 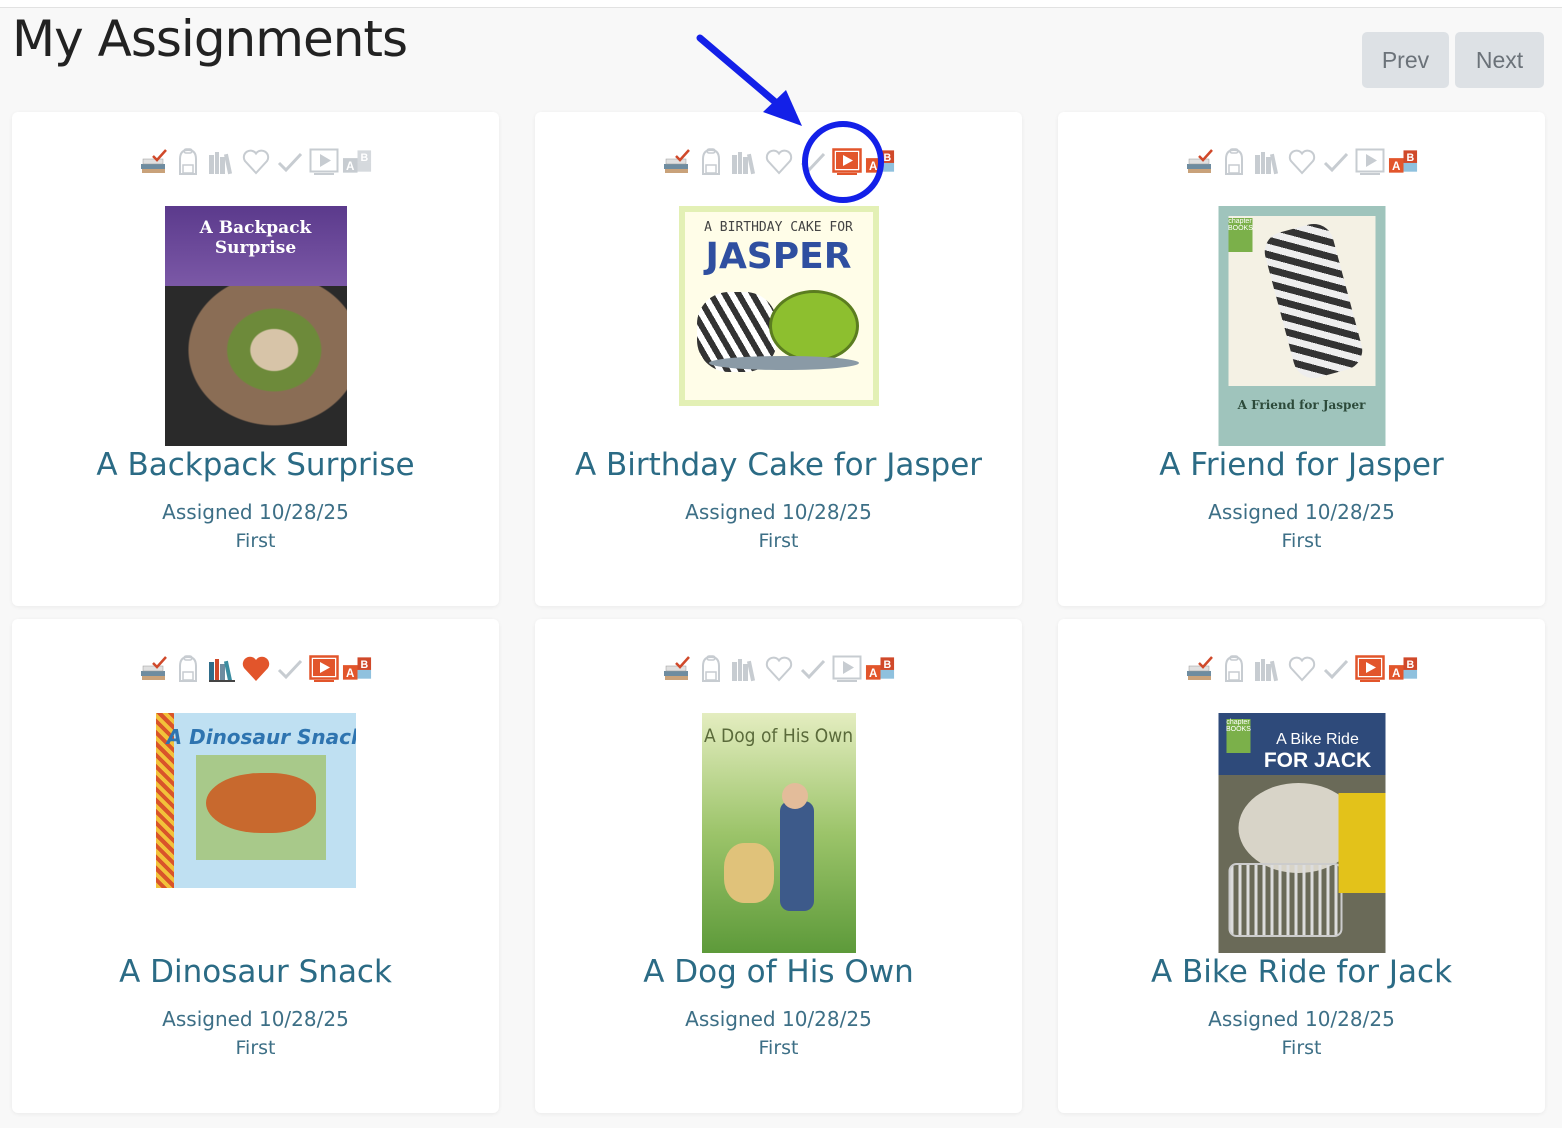 What do you see at coordinates (1240, 235) in the screenshot?
I see `cover-badge: chapter BOOKS` at bounding box center [1240, 235].